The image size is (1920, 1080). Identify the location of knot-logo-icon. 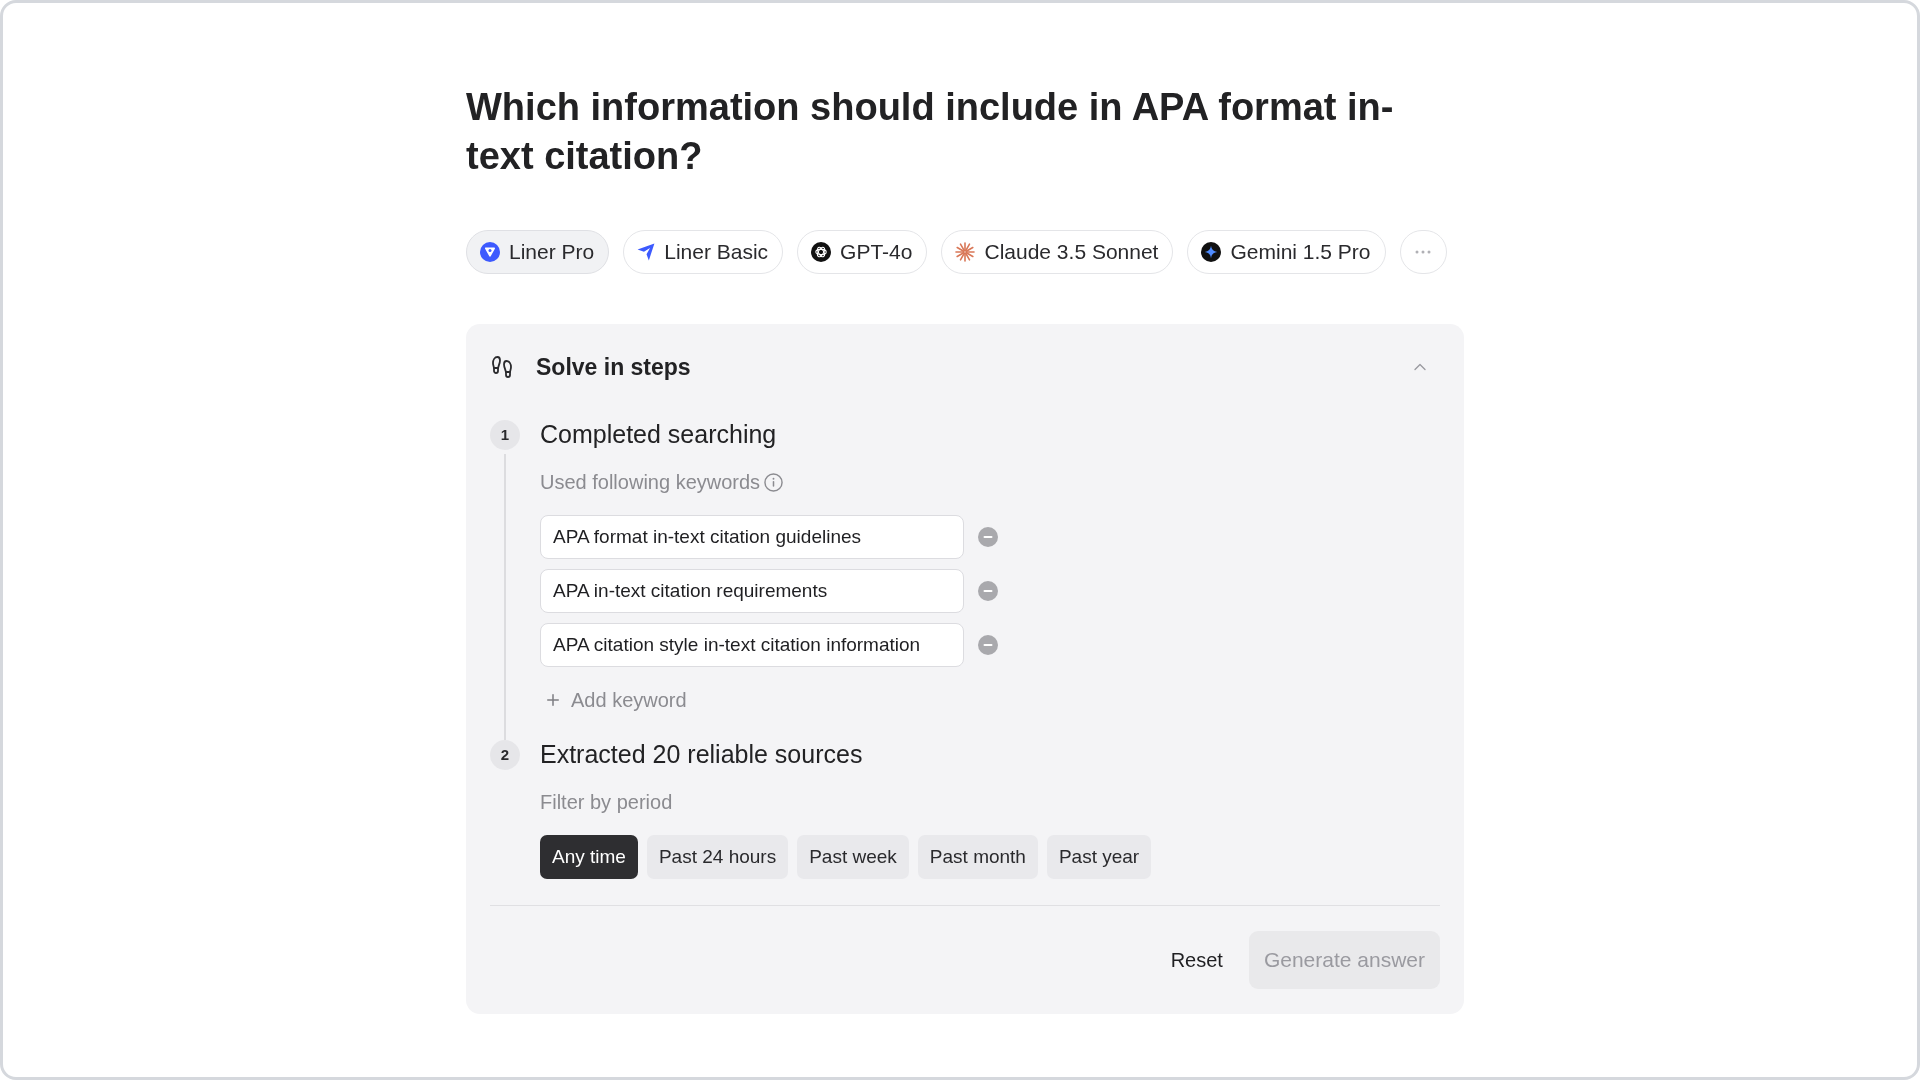
(821, 252).